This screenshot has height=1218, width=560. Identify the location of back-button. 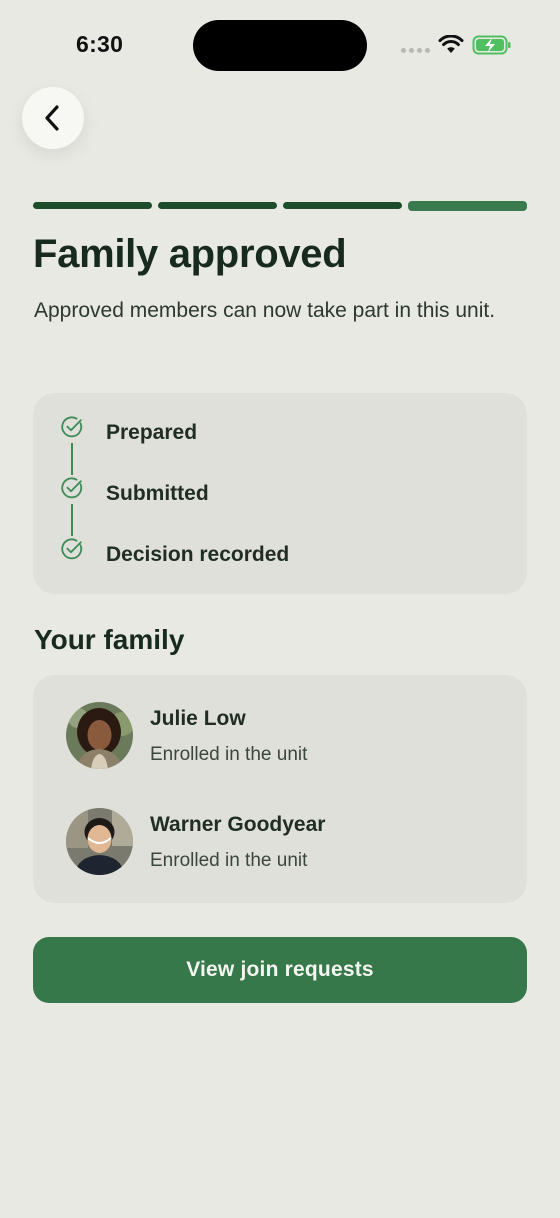
(53, 118).